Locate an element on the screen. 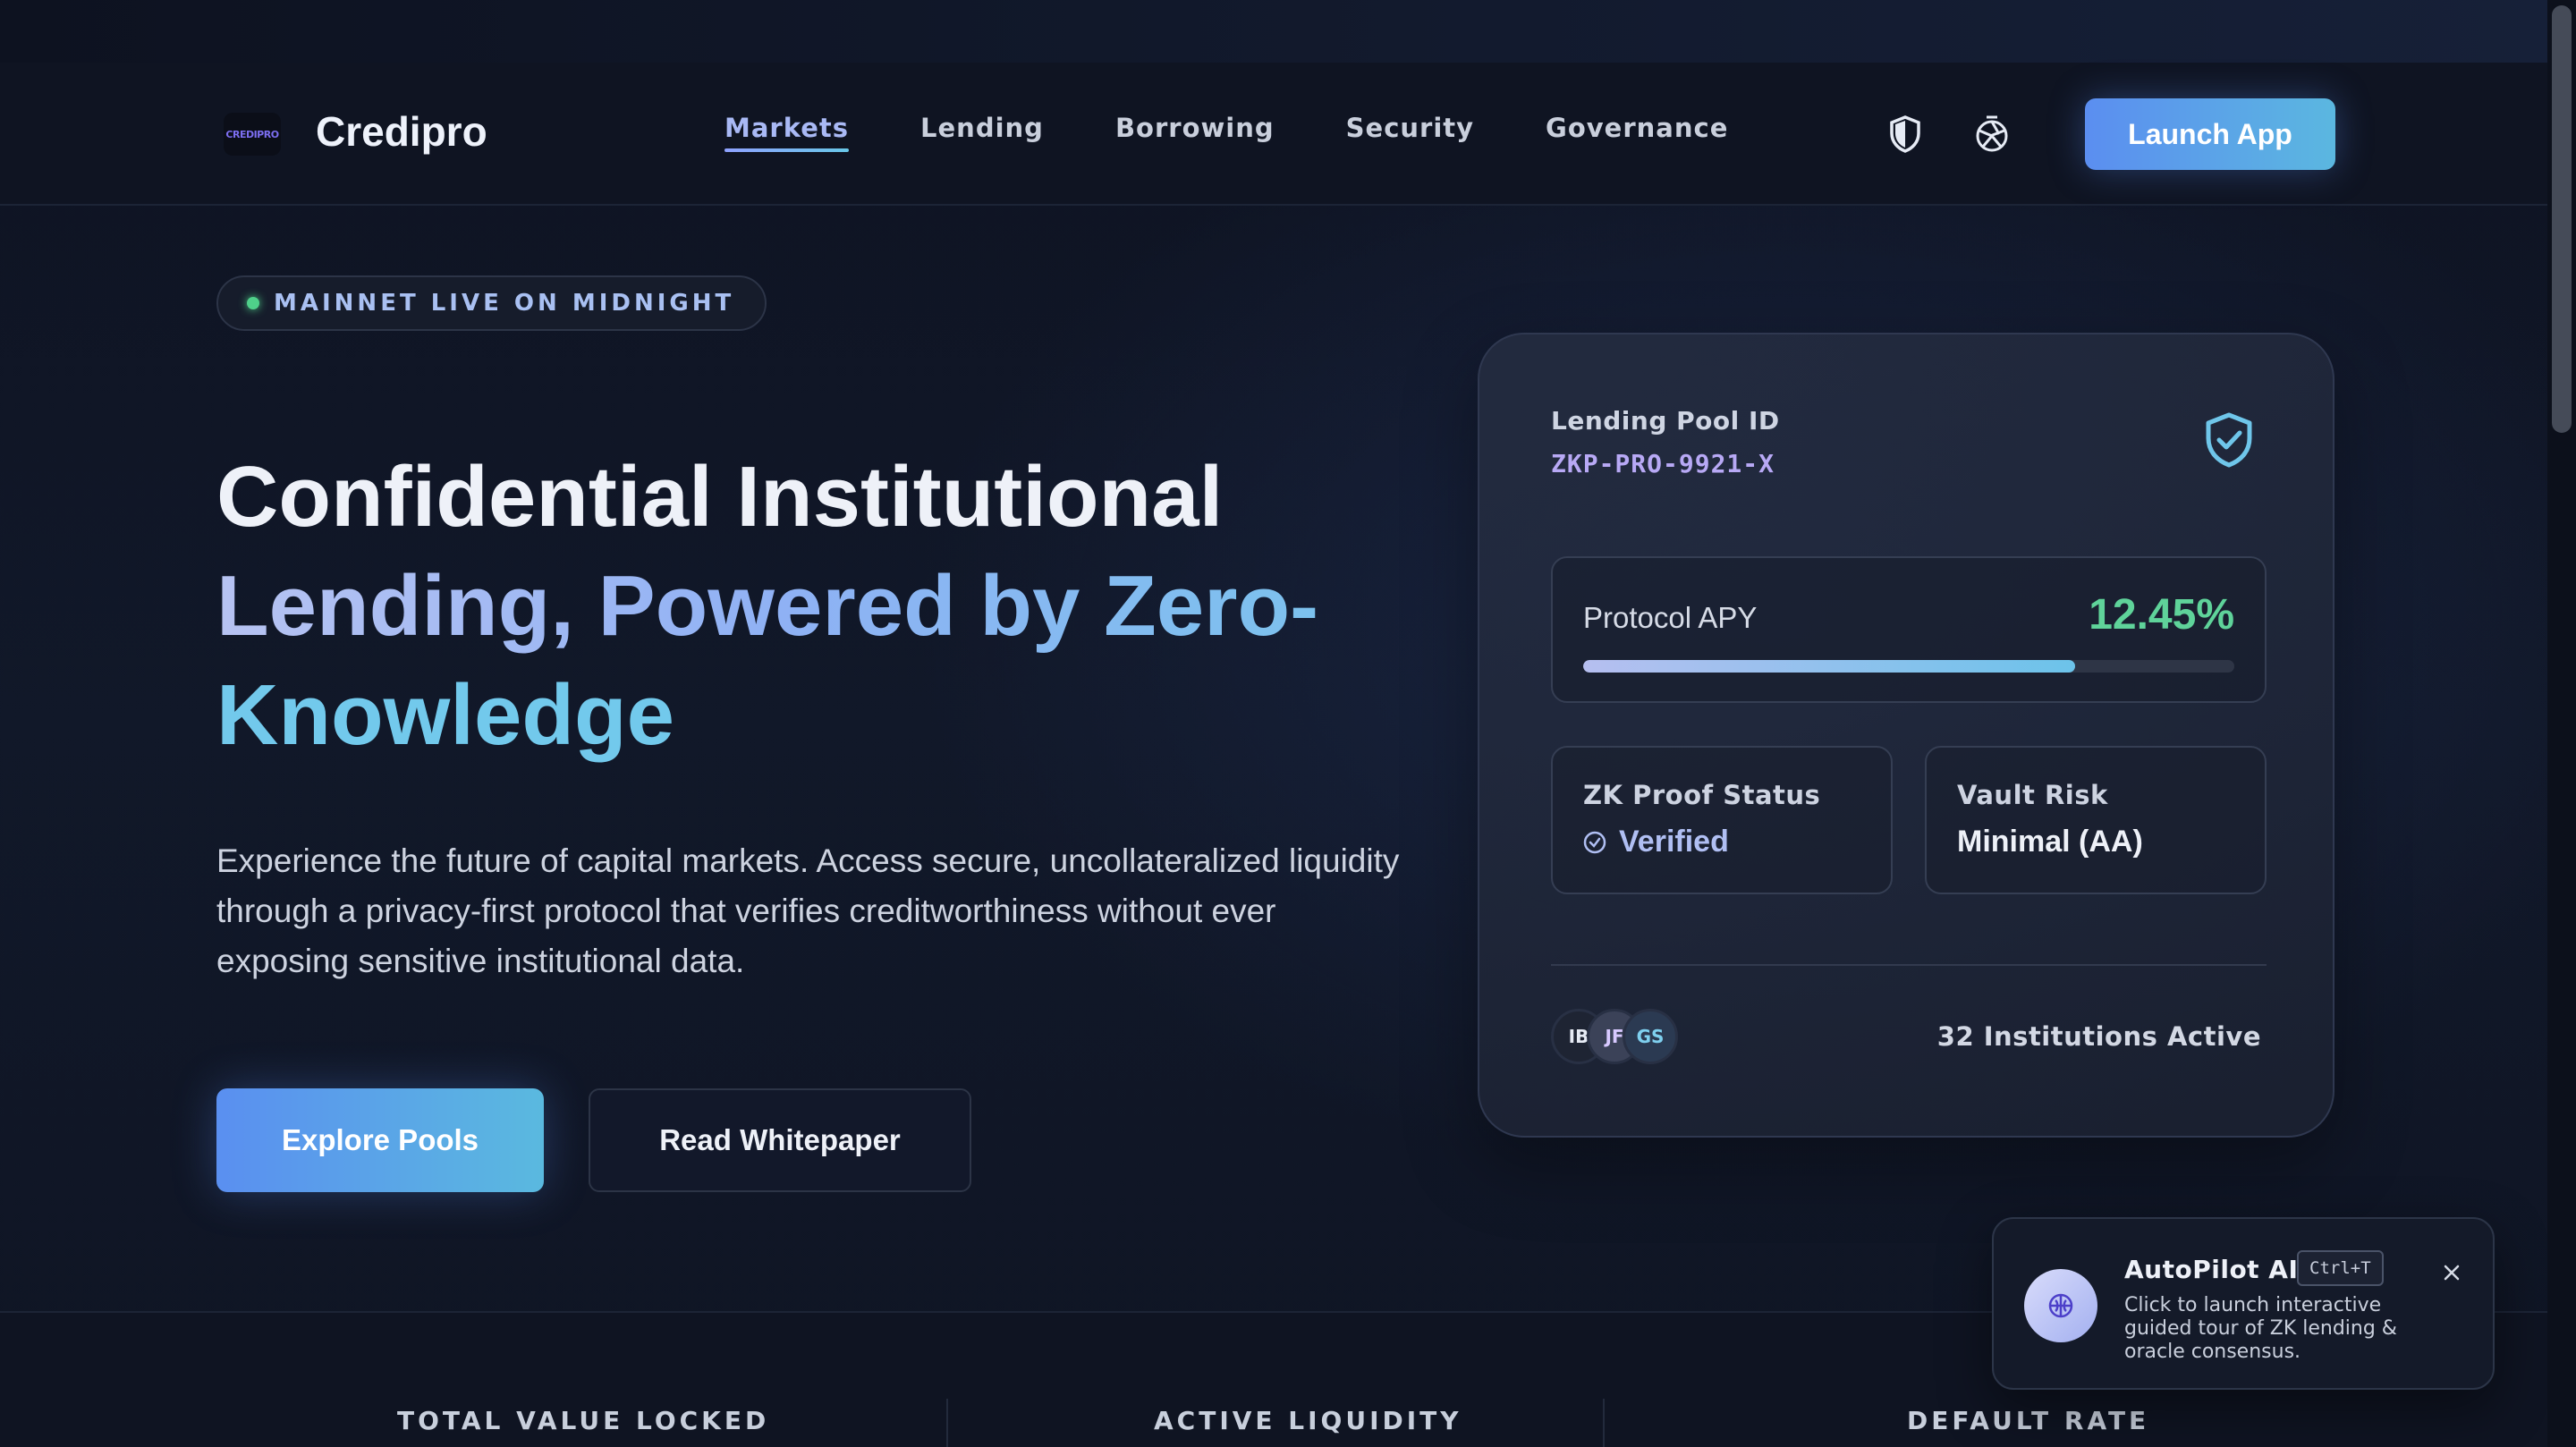 The height and width of the screenshot is (1447, 2576). apy-label: Protocol APY is located at coordinates (1670, 617).